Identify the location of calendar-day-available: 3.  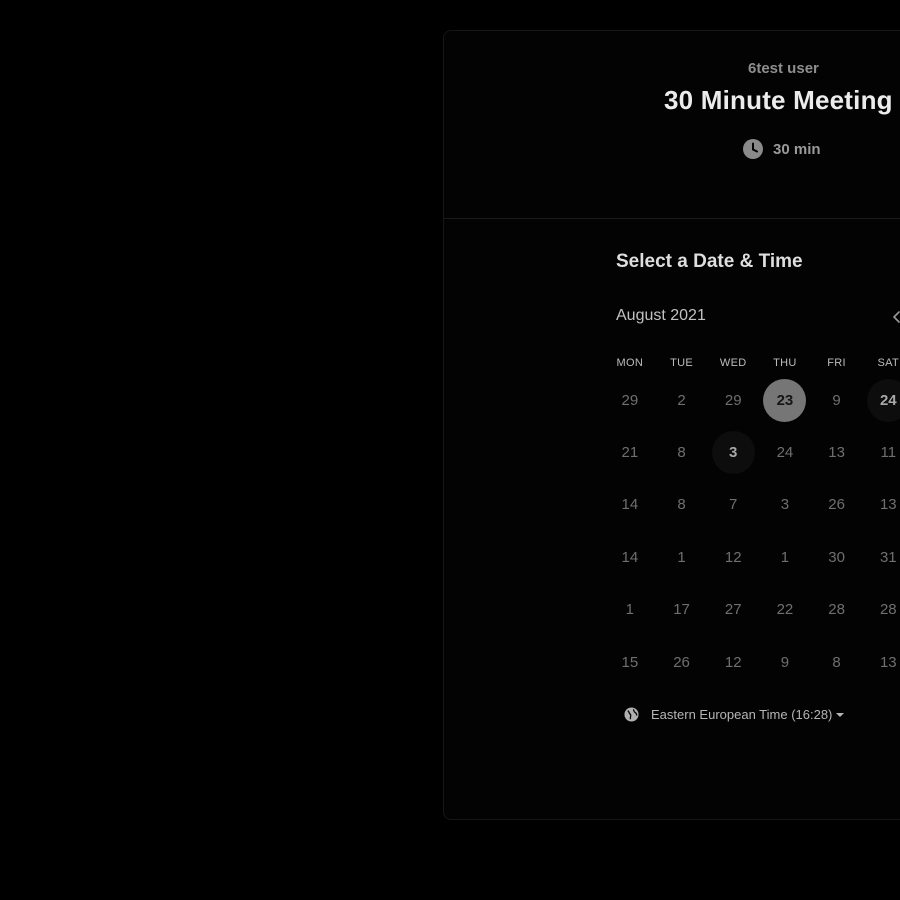
(733, 453).